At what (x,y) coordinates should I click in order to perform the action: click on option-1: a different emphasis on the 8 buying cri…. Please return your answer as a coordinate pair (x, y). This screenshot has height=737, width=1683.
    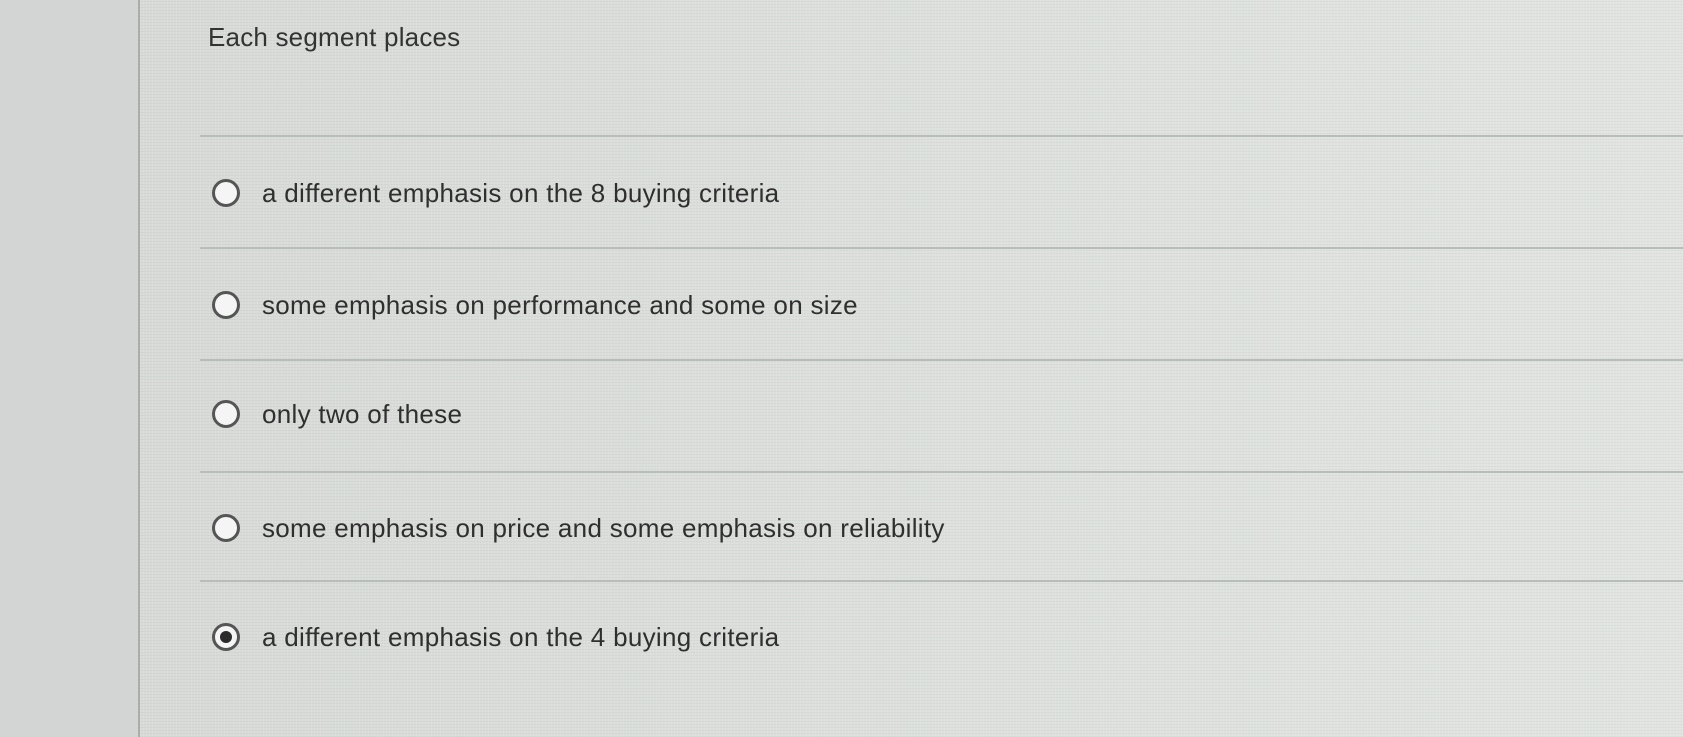
    Looking at the image, I should click on (495, 193).